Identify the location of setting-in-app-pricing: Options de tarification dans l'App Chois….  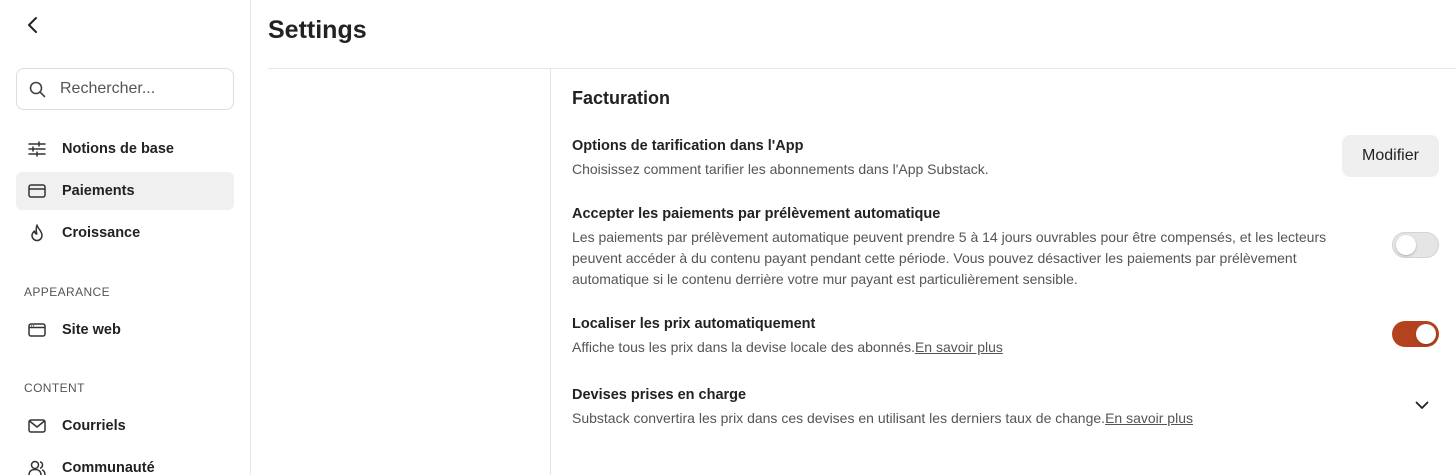
(962, 158).